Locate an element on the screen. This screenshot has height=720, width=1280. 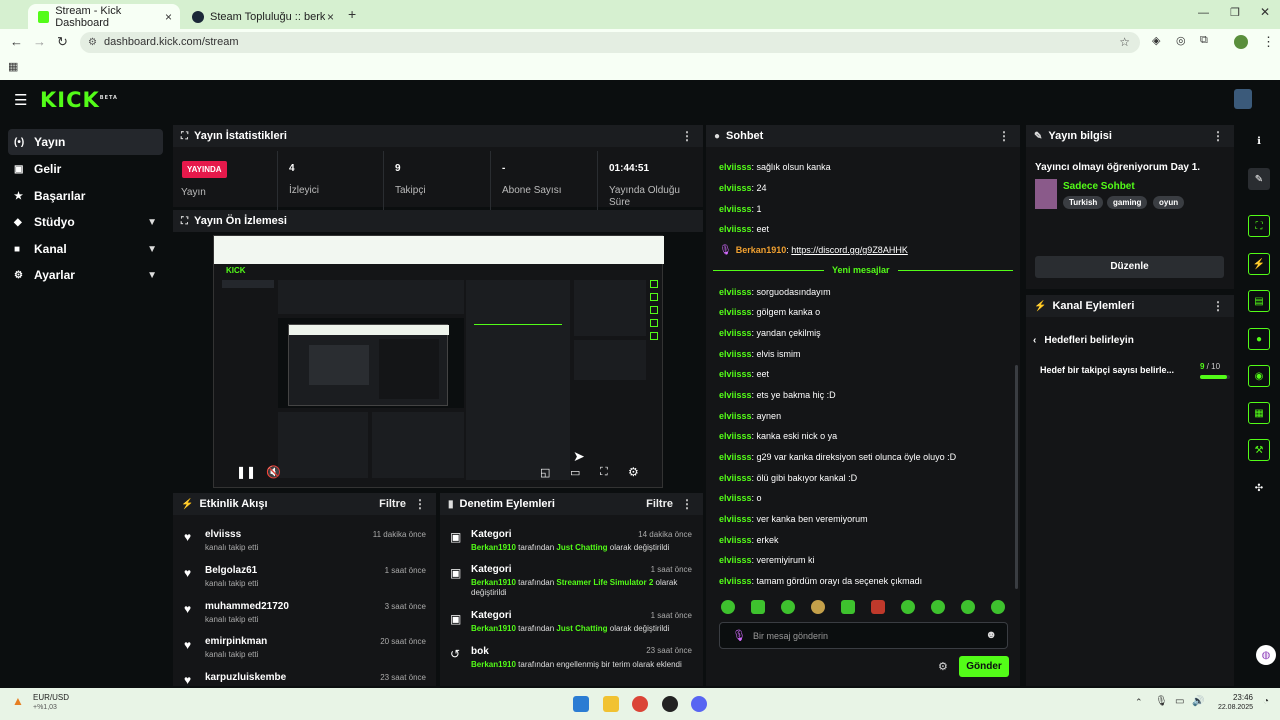
assistant-bubble-icon: ◍ is located at coordinates (1266, 655).